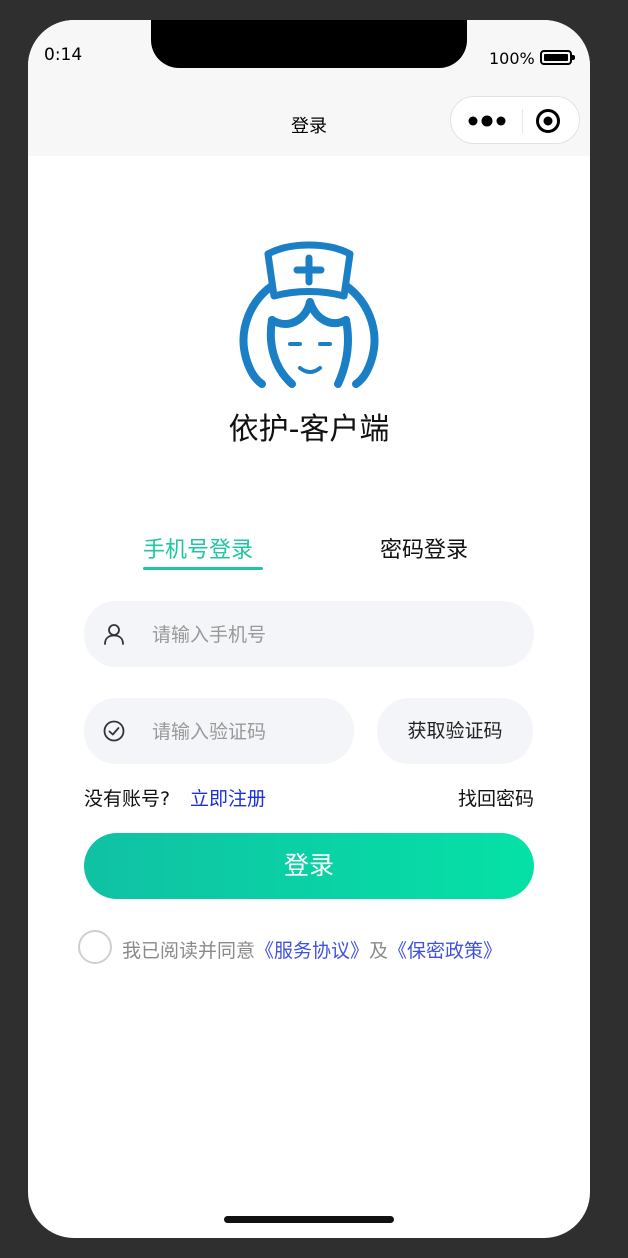 The height and width of the screenshot is (1258, 628). What do you see at coordinates (228, 797) in the screenshot?
I see `register-link: 立即注册` at bounding box center [228, 797].